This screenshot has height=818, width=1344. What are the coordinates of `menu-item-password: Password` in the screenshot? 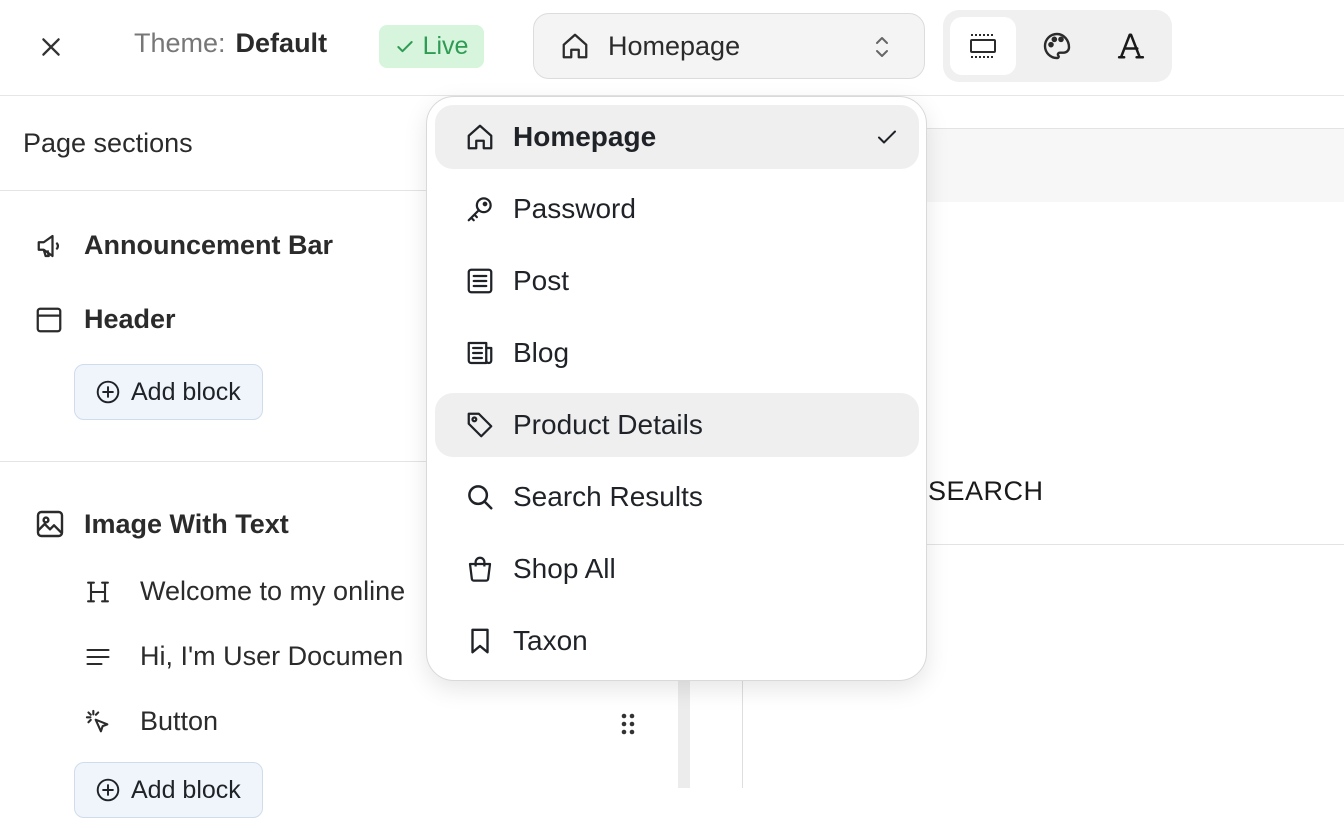 It's located at (677, 209).